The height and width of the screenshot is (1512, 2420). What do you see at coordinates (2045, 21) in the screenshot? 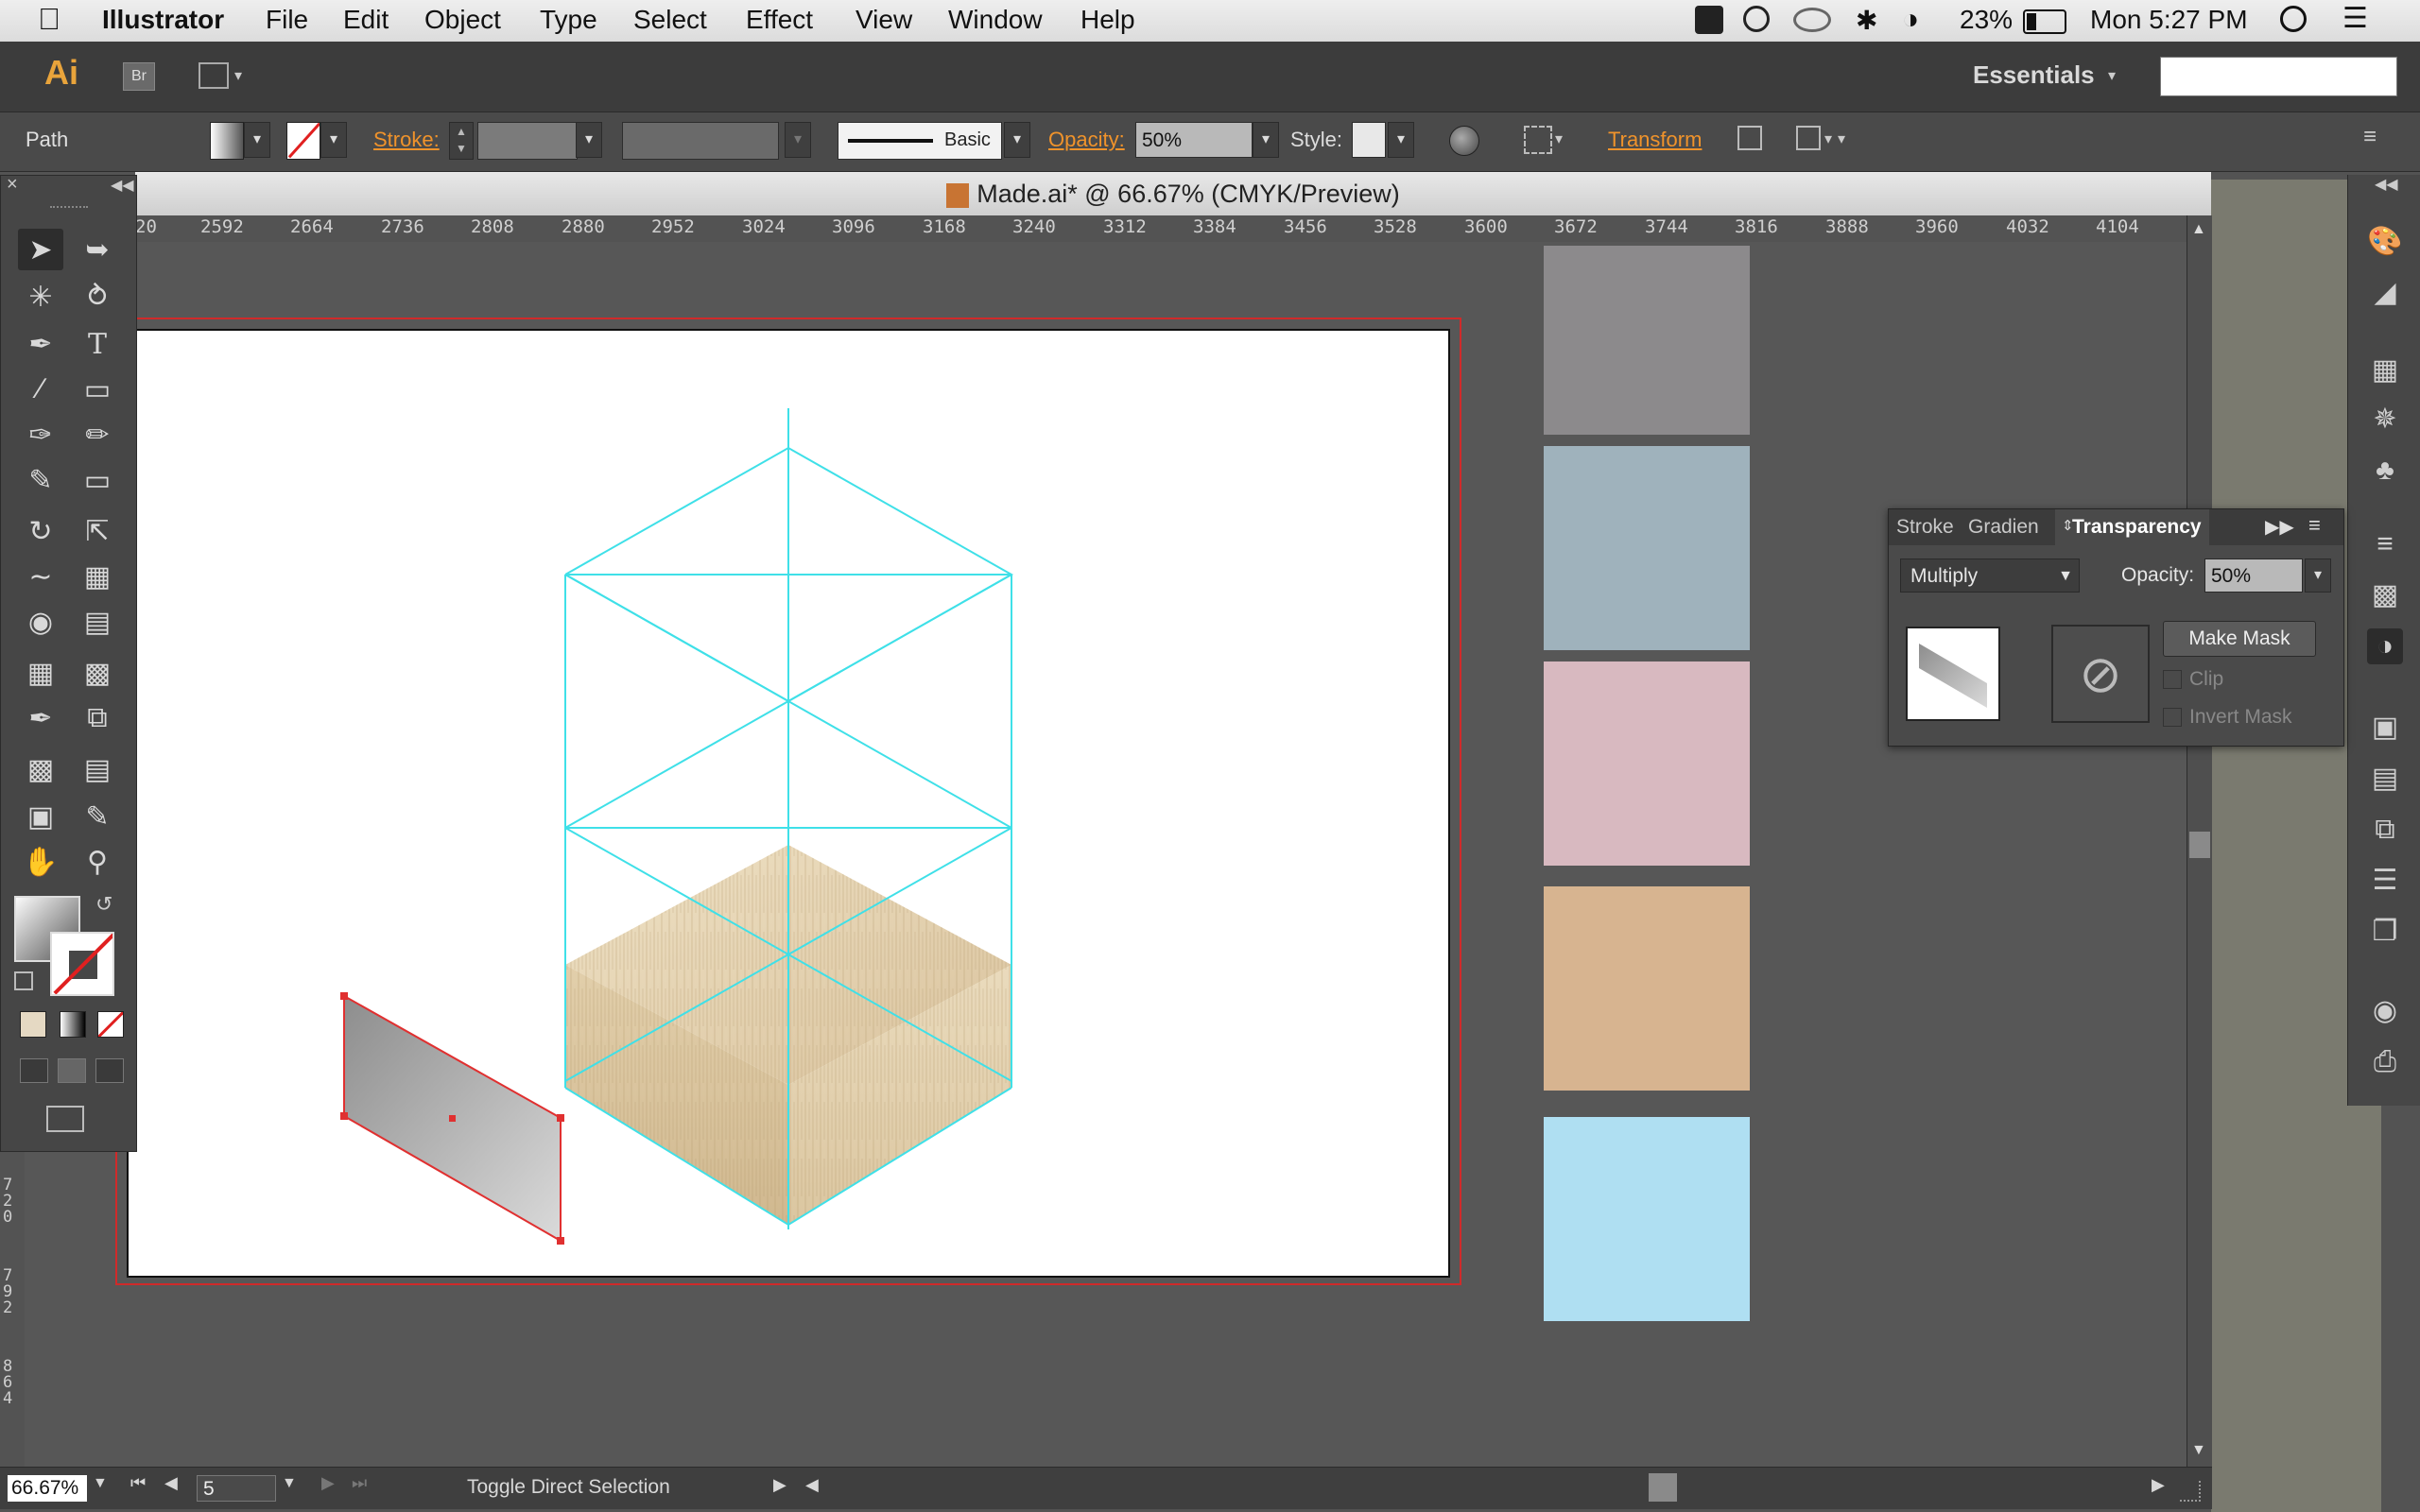
I see `battery-icon` at bounding box center [2045, 21].